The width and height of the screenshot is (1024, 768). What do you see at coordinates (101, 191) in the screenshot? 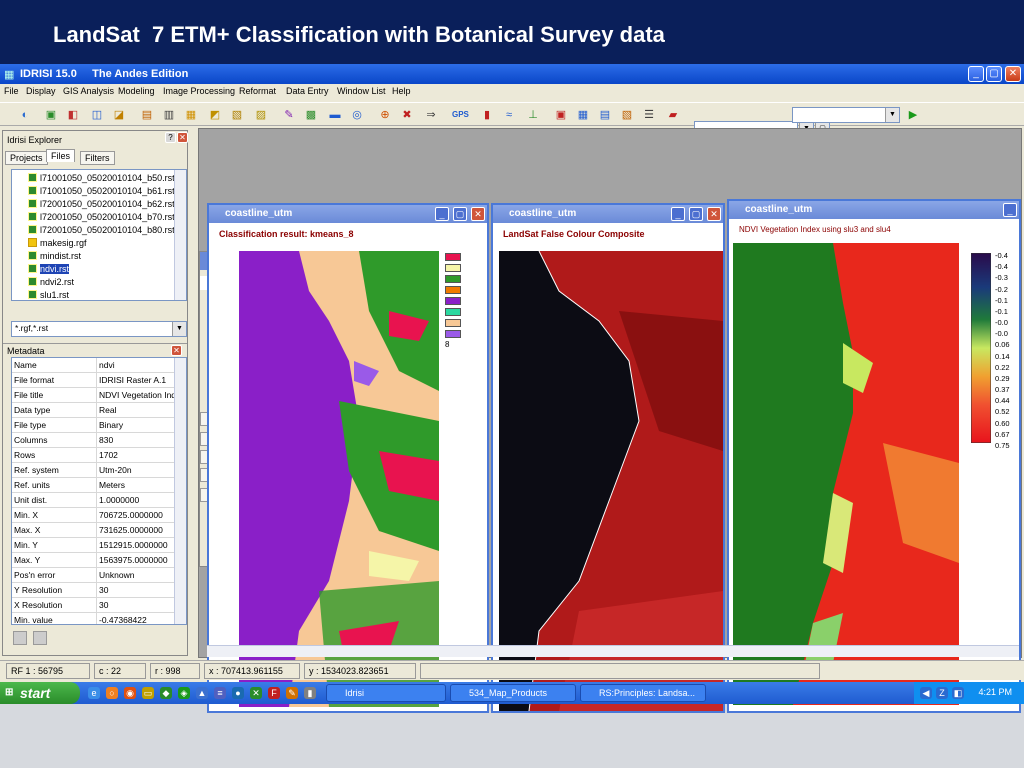
I see `file-item: l71001050_05020010104_b61.rst` at bounding box center [101, 191].